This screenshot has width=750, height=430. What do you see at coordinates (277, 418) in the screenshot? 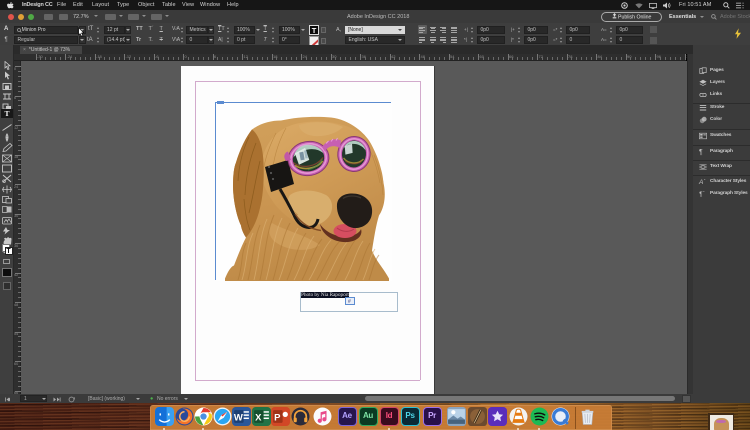
I see `svg-text: P` at bounding box center [277, 418].